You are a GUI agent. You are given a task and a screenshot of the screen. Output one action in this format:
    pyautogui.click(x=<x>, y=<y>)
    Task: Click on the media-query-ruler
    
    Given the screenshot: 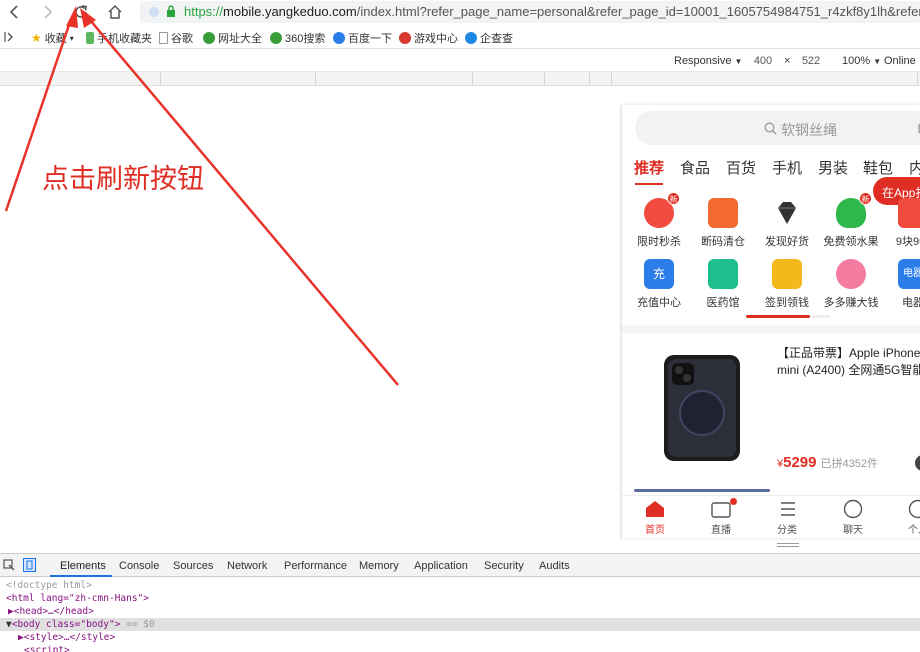 What is the action you would take?
    pyautogui.click(x=460, y=79)
    